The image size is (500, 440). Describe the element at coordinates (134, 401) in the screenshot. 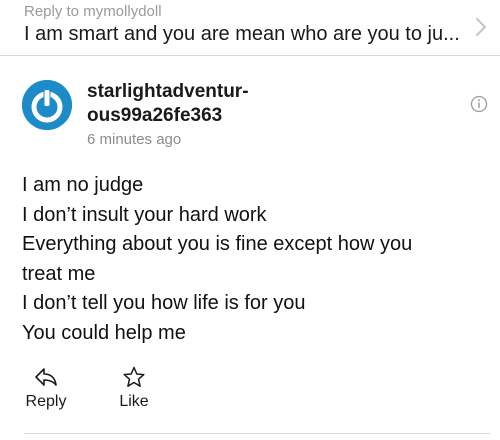

I see `like-label: Like` at that location.